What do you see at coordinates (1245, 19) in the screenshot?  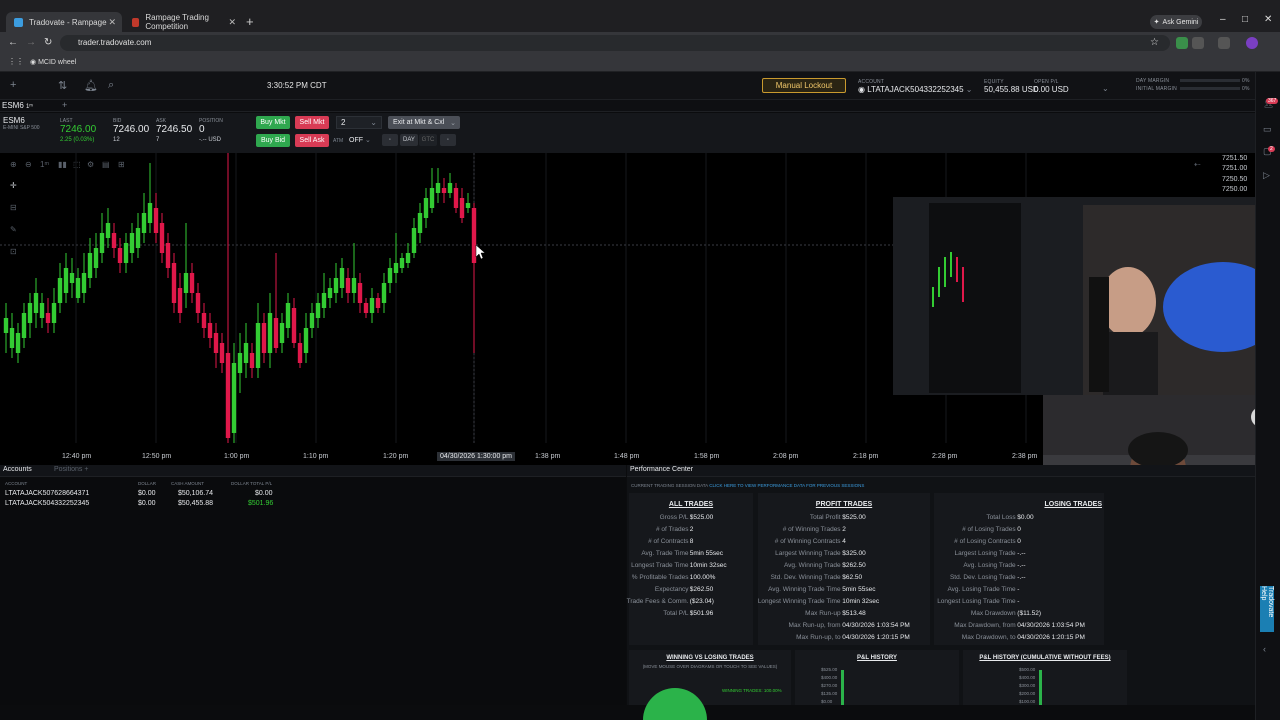 I see `maximize-icon: □` at bounding box center [1245, 19].